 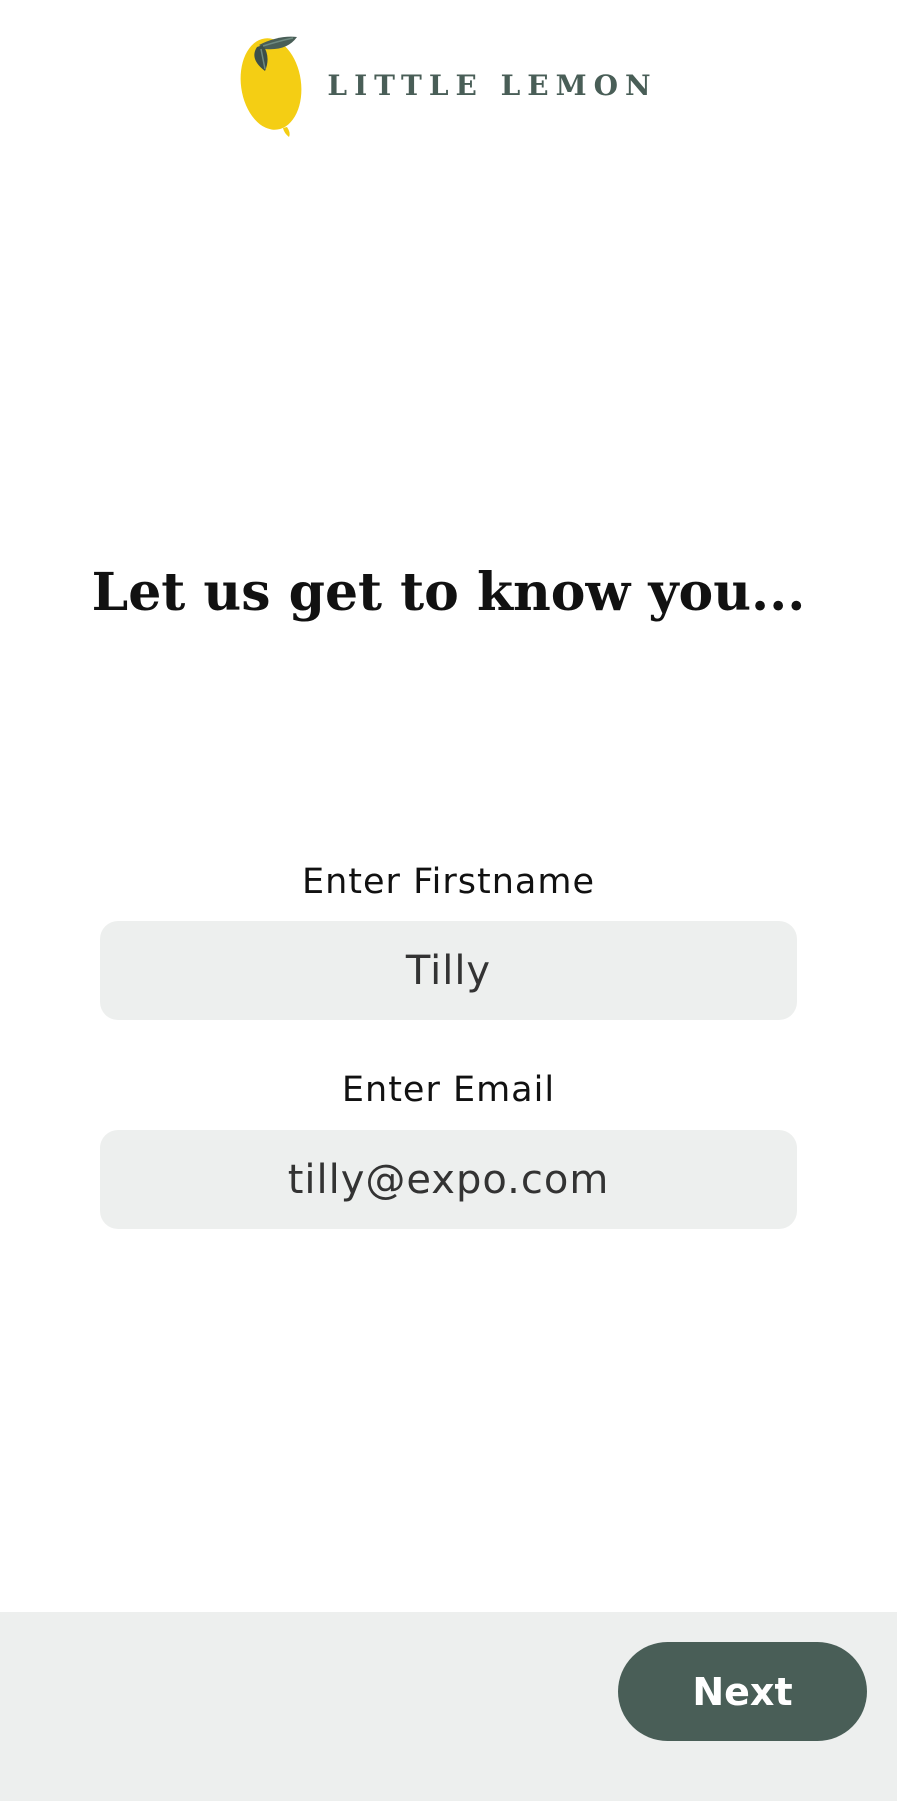 I want to click on footer-bar: Next, so click(x=448, y=1706).